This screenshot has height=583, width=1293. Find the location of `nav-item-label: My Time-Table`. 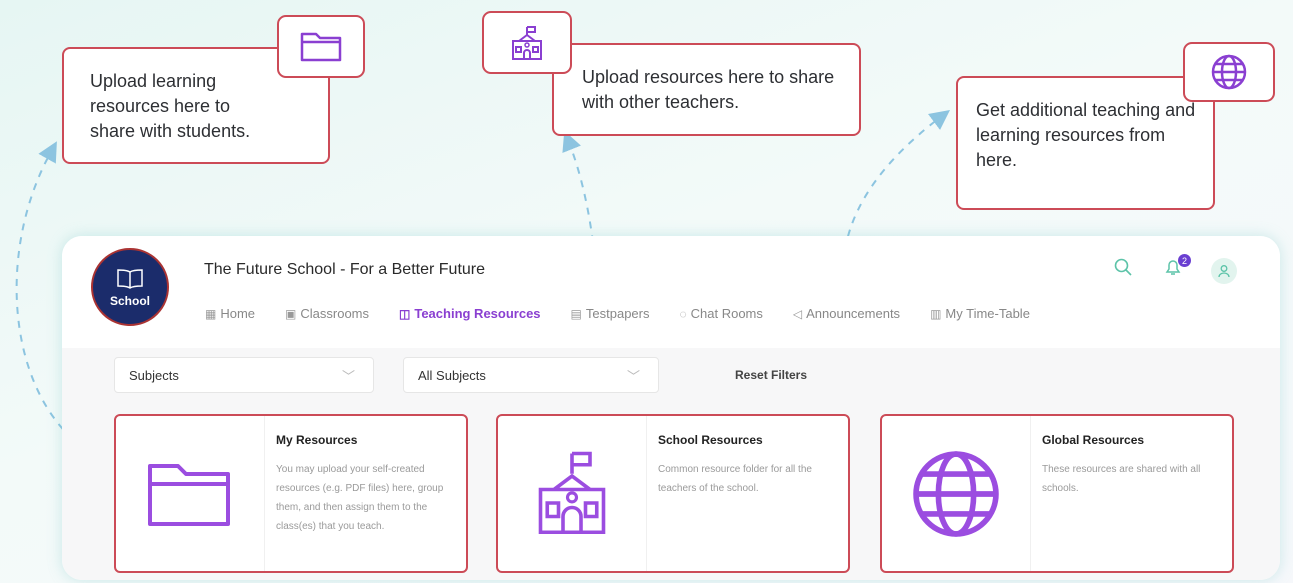

nav-item-label: My Time-Table is located at coordinates (987, 313).